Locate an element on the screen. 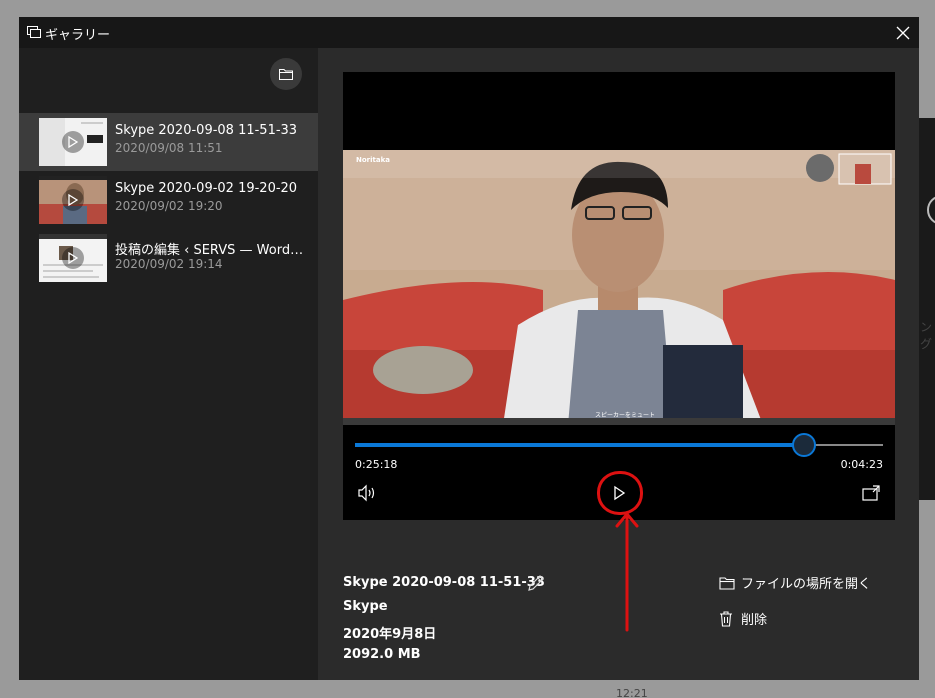 The height and width of the screenshot is (698, 935). rename-button is located at coordinates (536, 583).